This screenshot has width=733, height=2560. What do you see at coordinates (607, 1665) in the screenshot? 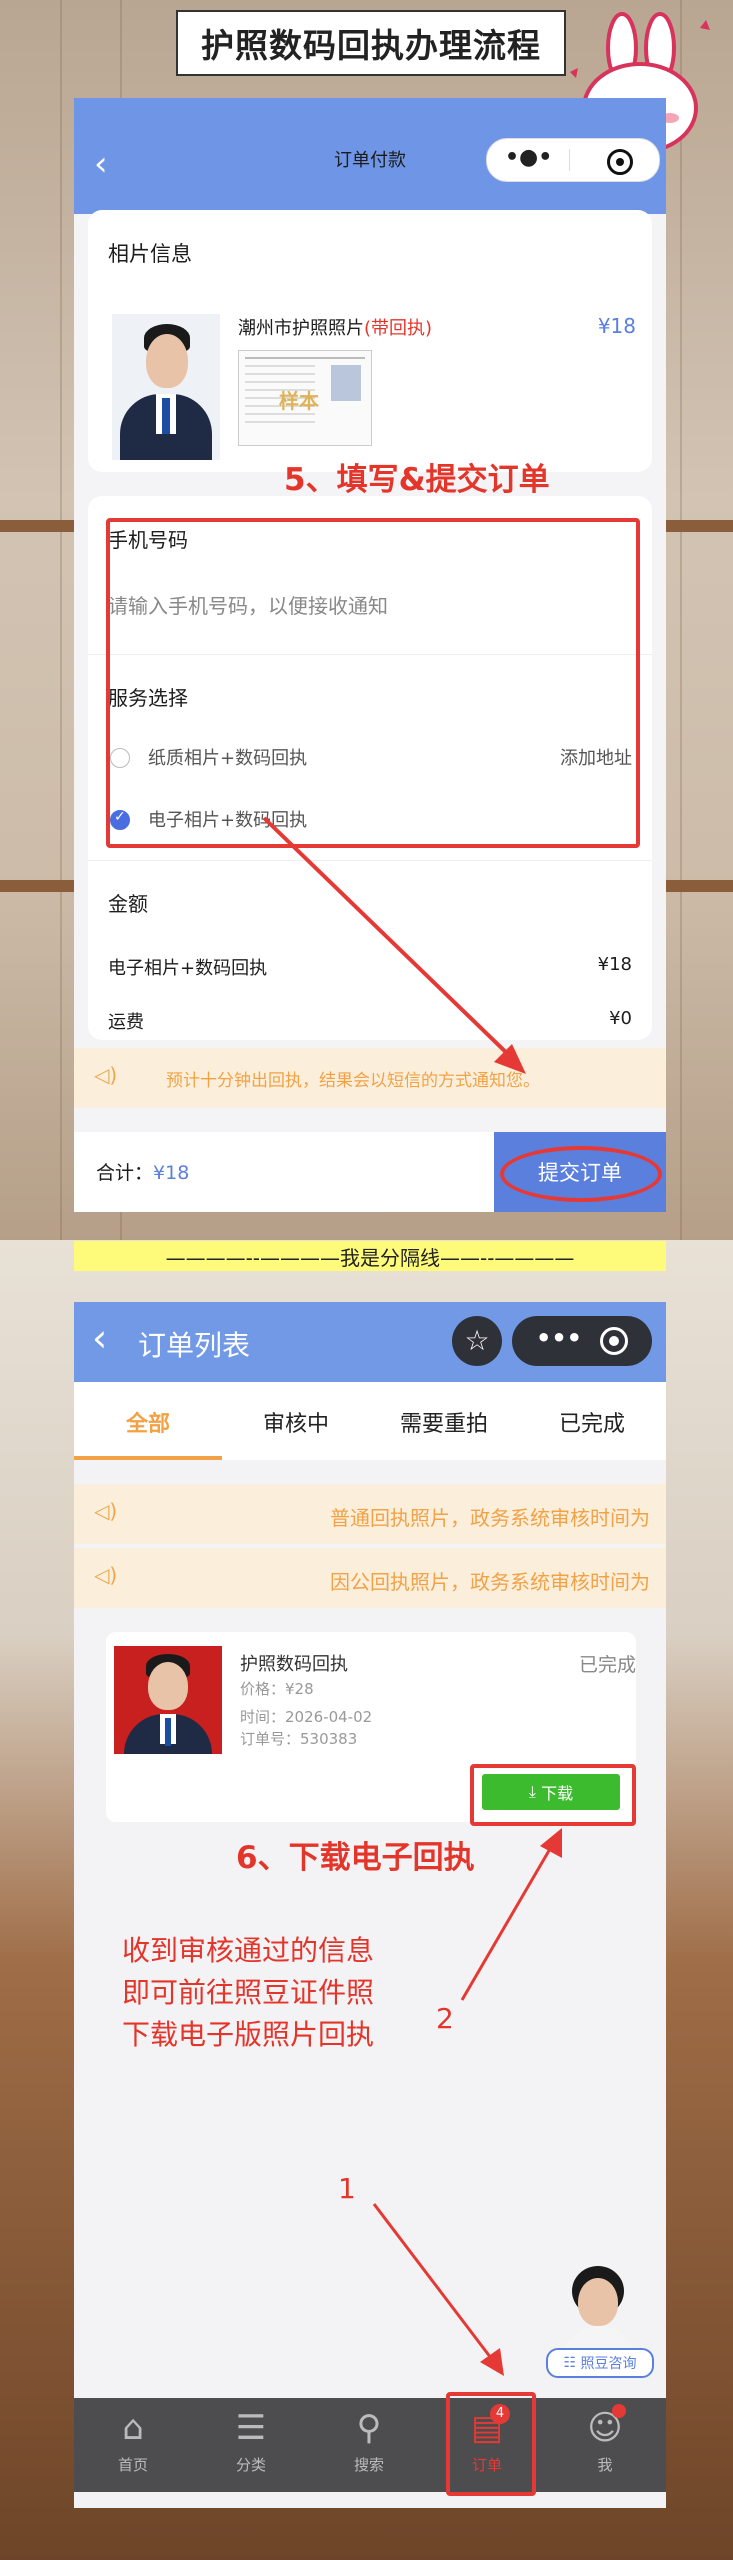
I see `order-status: 已完成` at bounding box center [607, 1665].